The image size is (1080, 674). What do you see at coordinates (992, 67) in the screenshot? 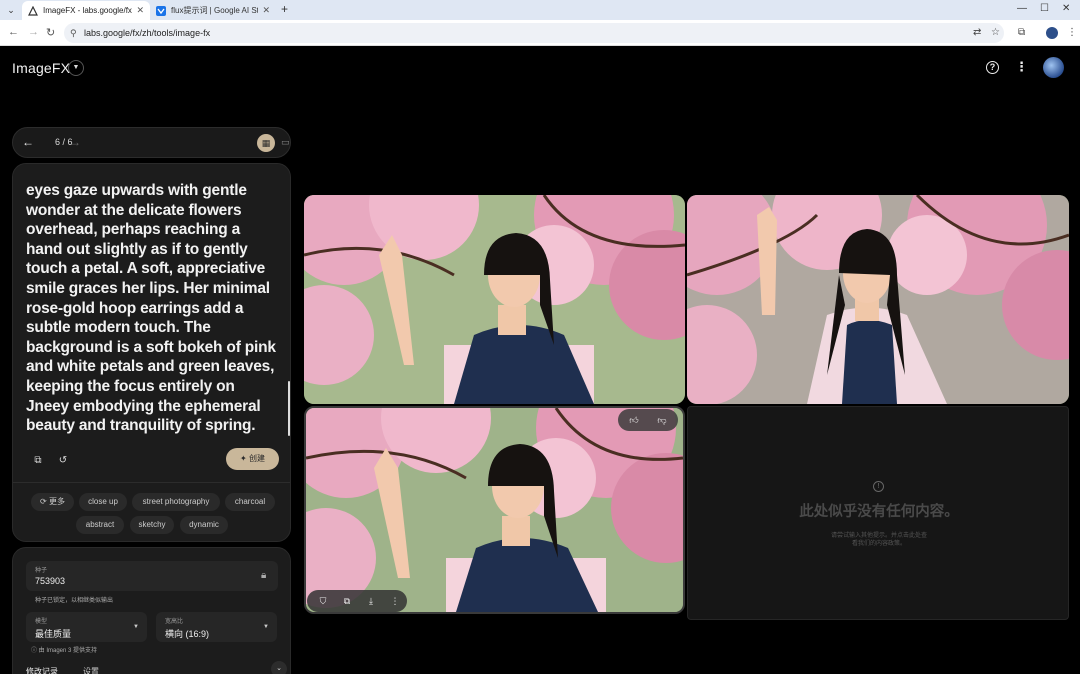
I see `help-icon: ?` at bounding box center [992, 67].